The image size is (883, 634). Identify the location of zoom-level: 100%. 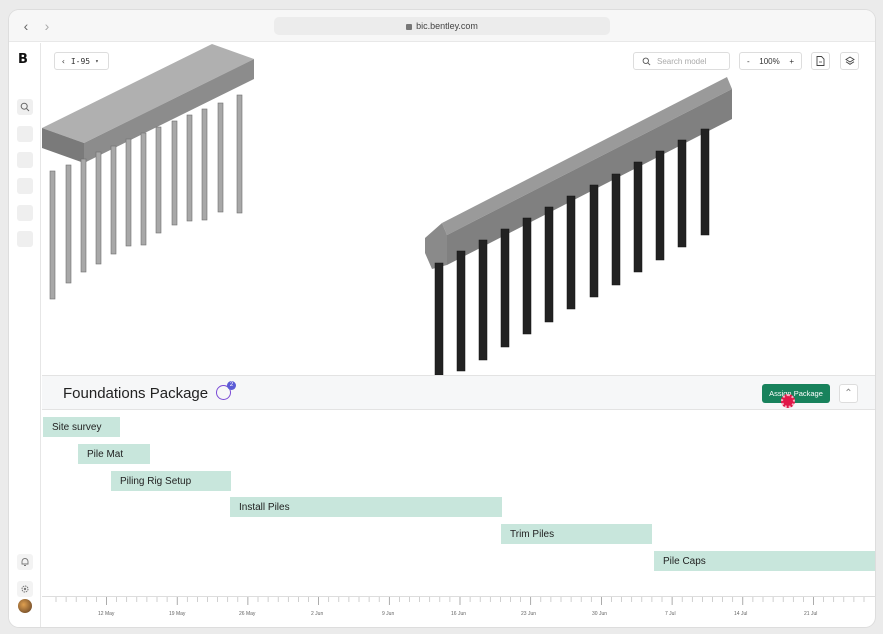
(769, 61).